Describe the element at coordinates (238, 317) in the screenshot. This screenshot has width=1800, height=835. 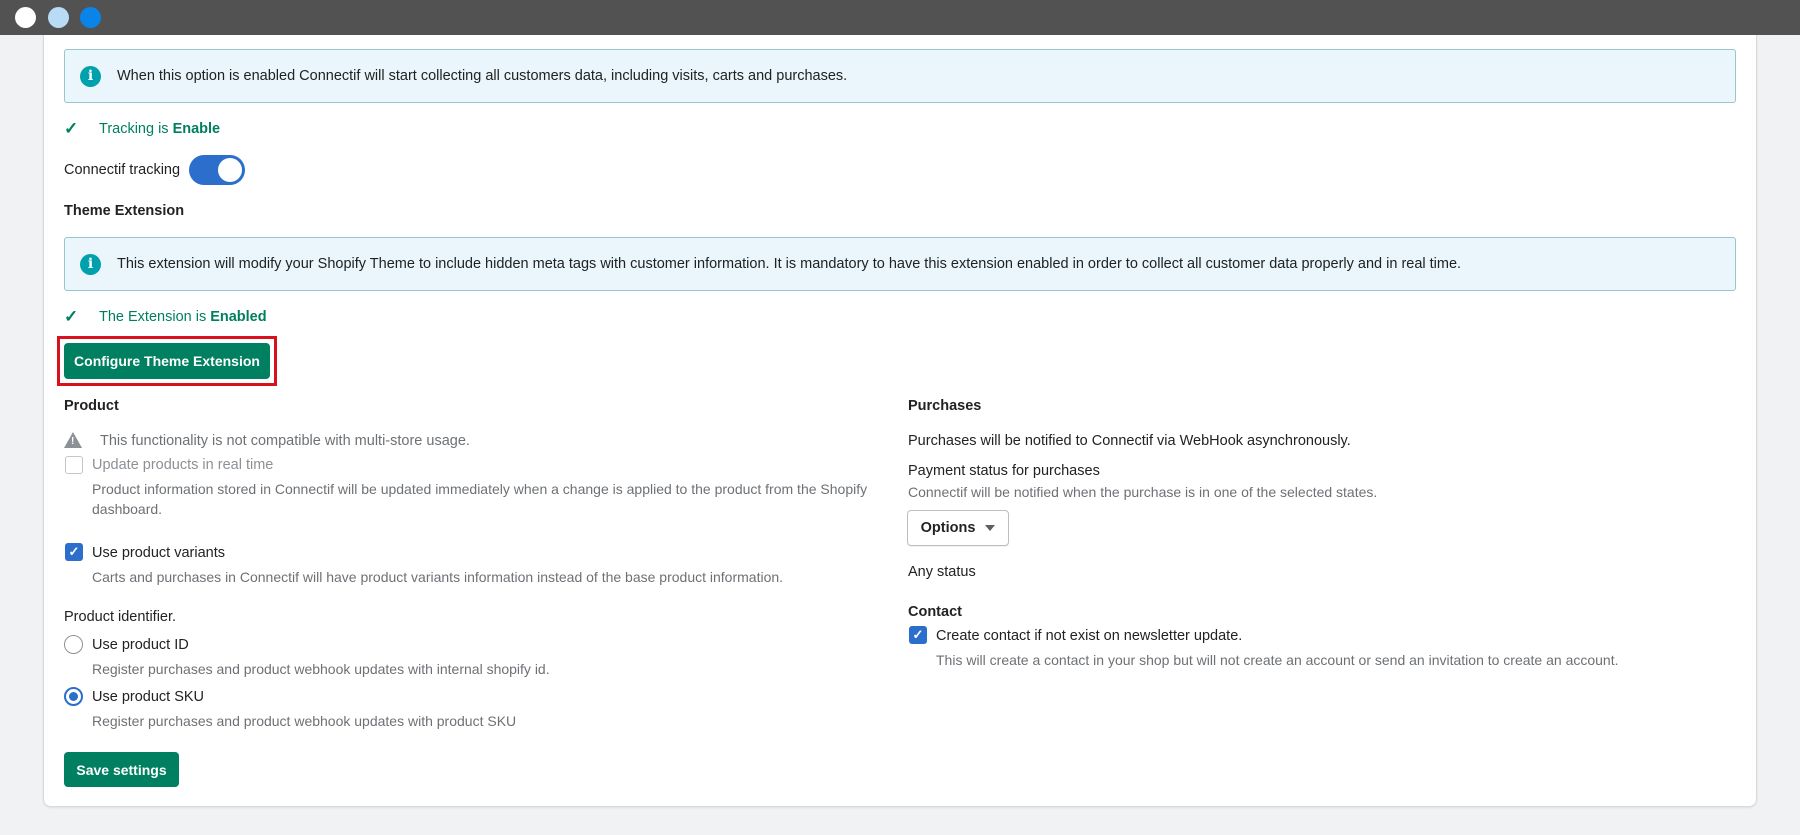
I see `extension-status-value: Enabled` at that location.